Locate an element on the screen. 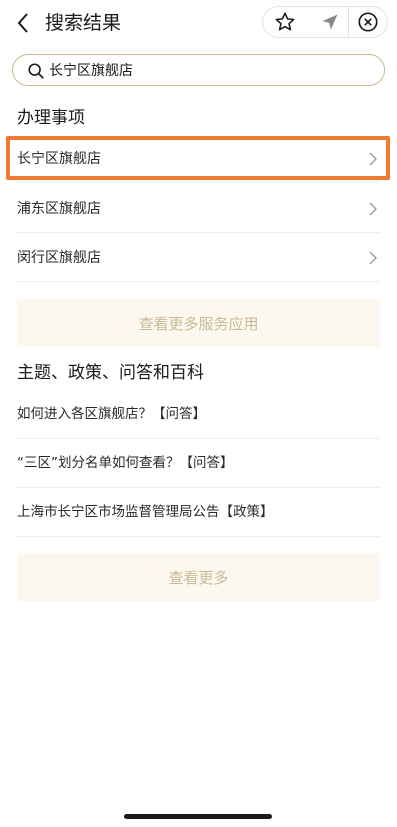  close-button is located at coordinates (368, 22).